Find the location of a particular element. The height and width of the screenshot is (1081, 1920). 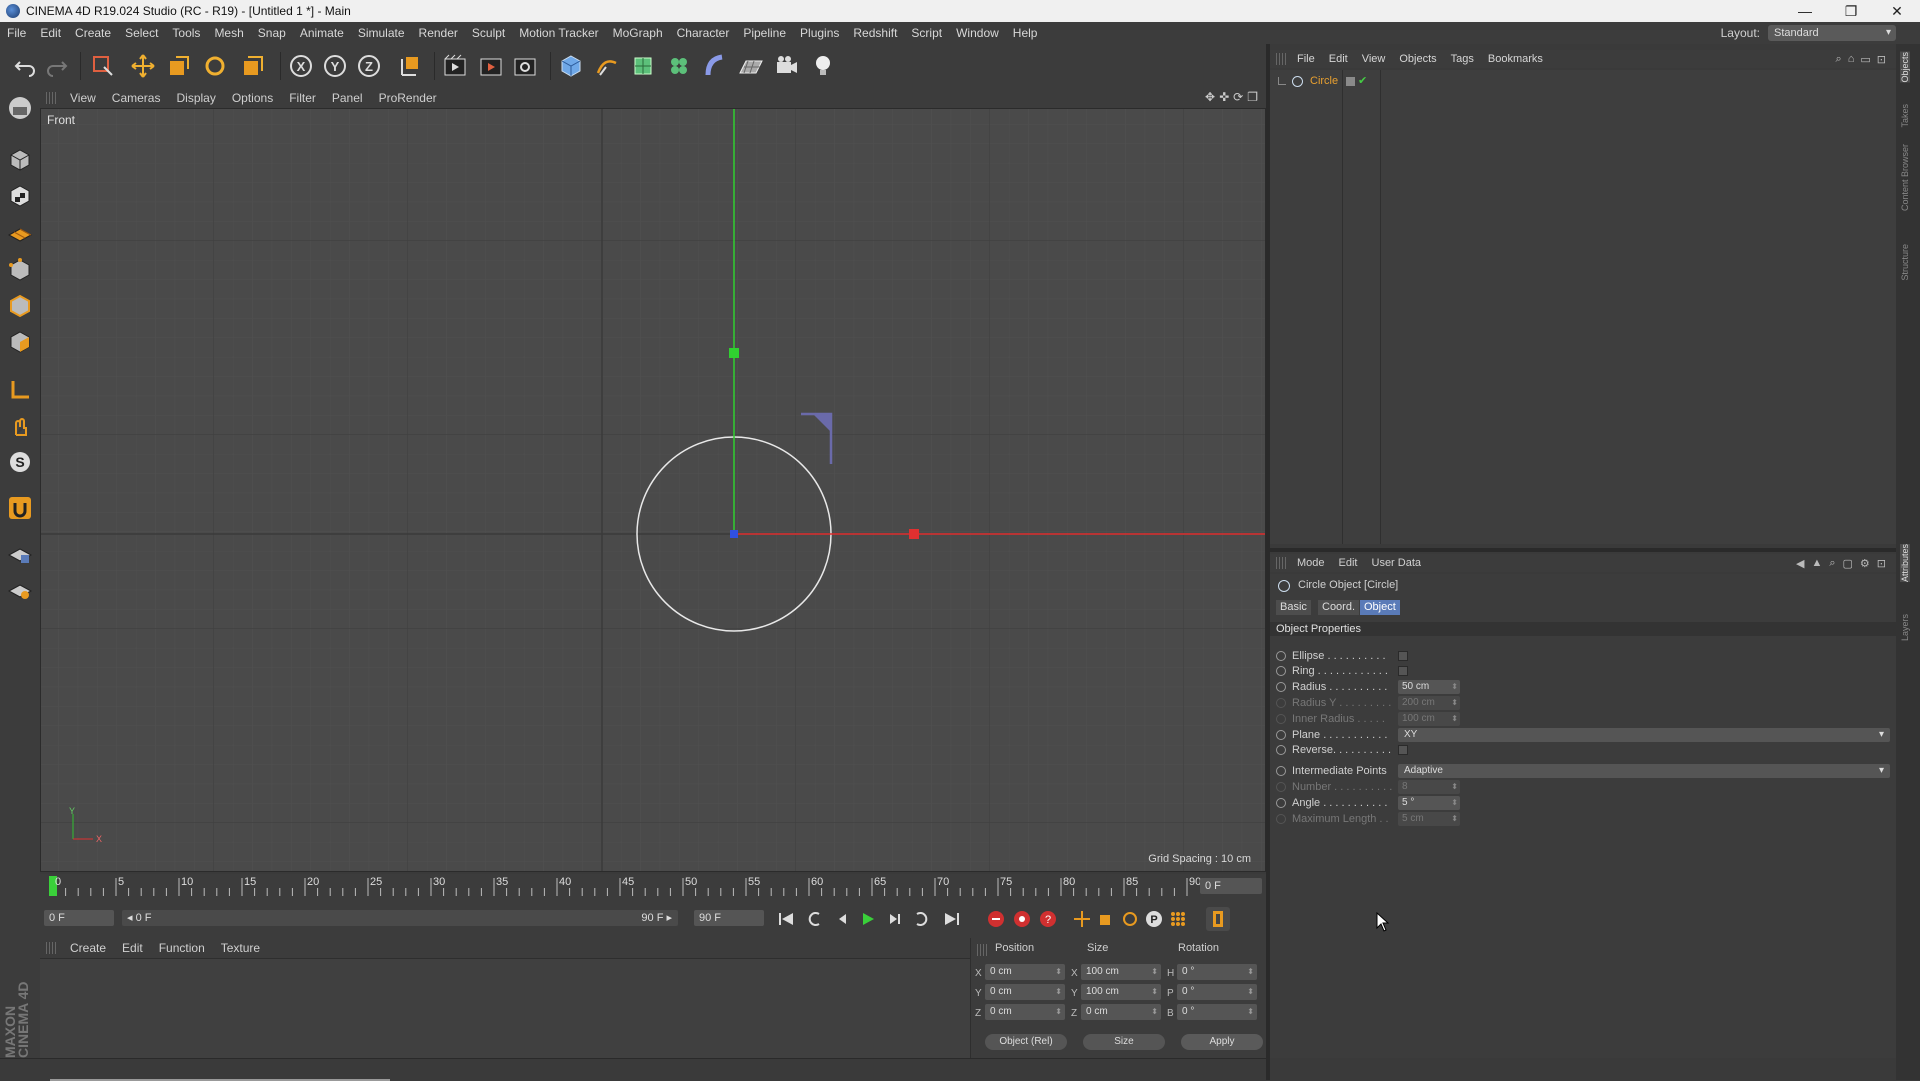

menu-select: Select is located at coordinates (141, 33).